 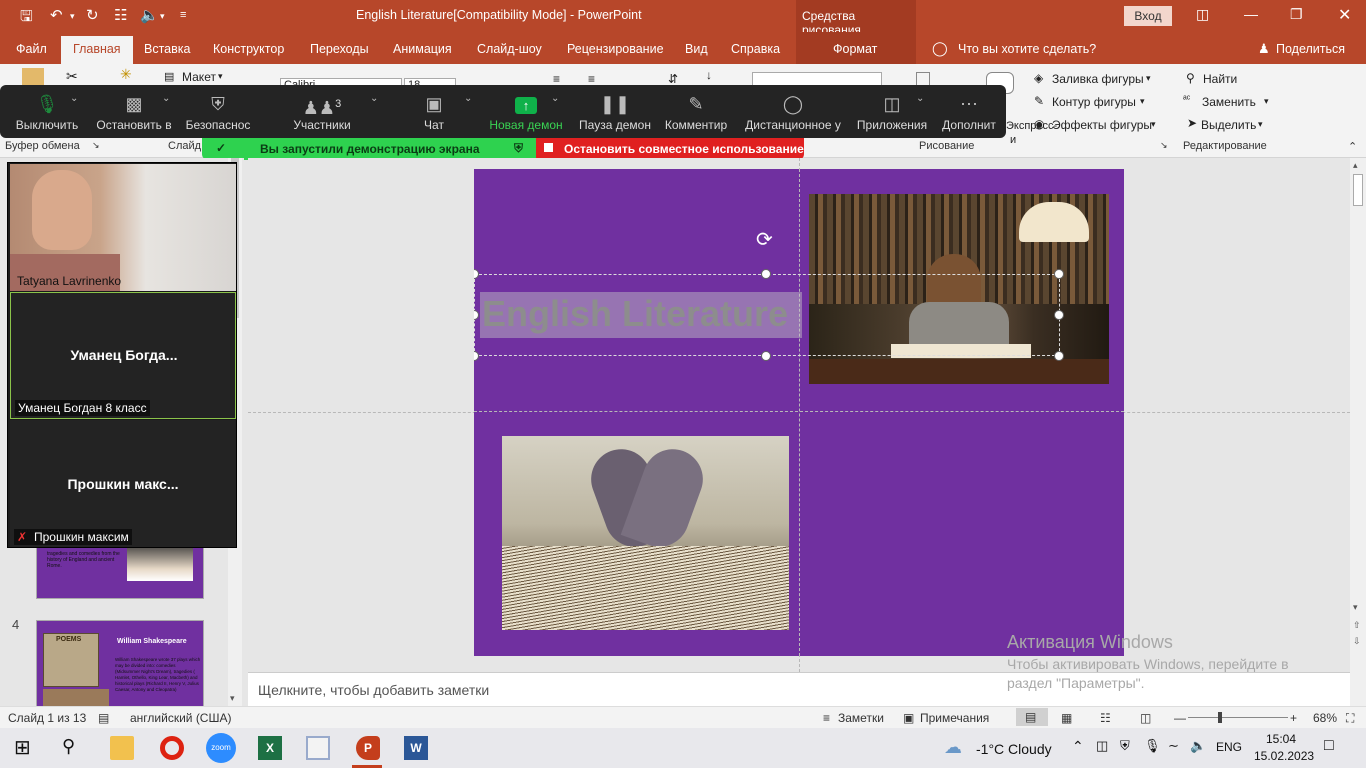 What do you see at coordinates (1102, 746) in the screenshot?
I see `network-device-icon: ◫` at bounding box center [1102, 746].